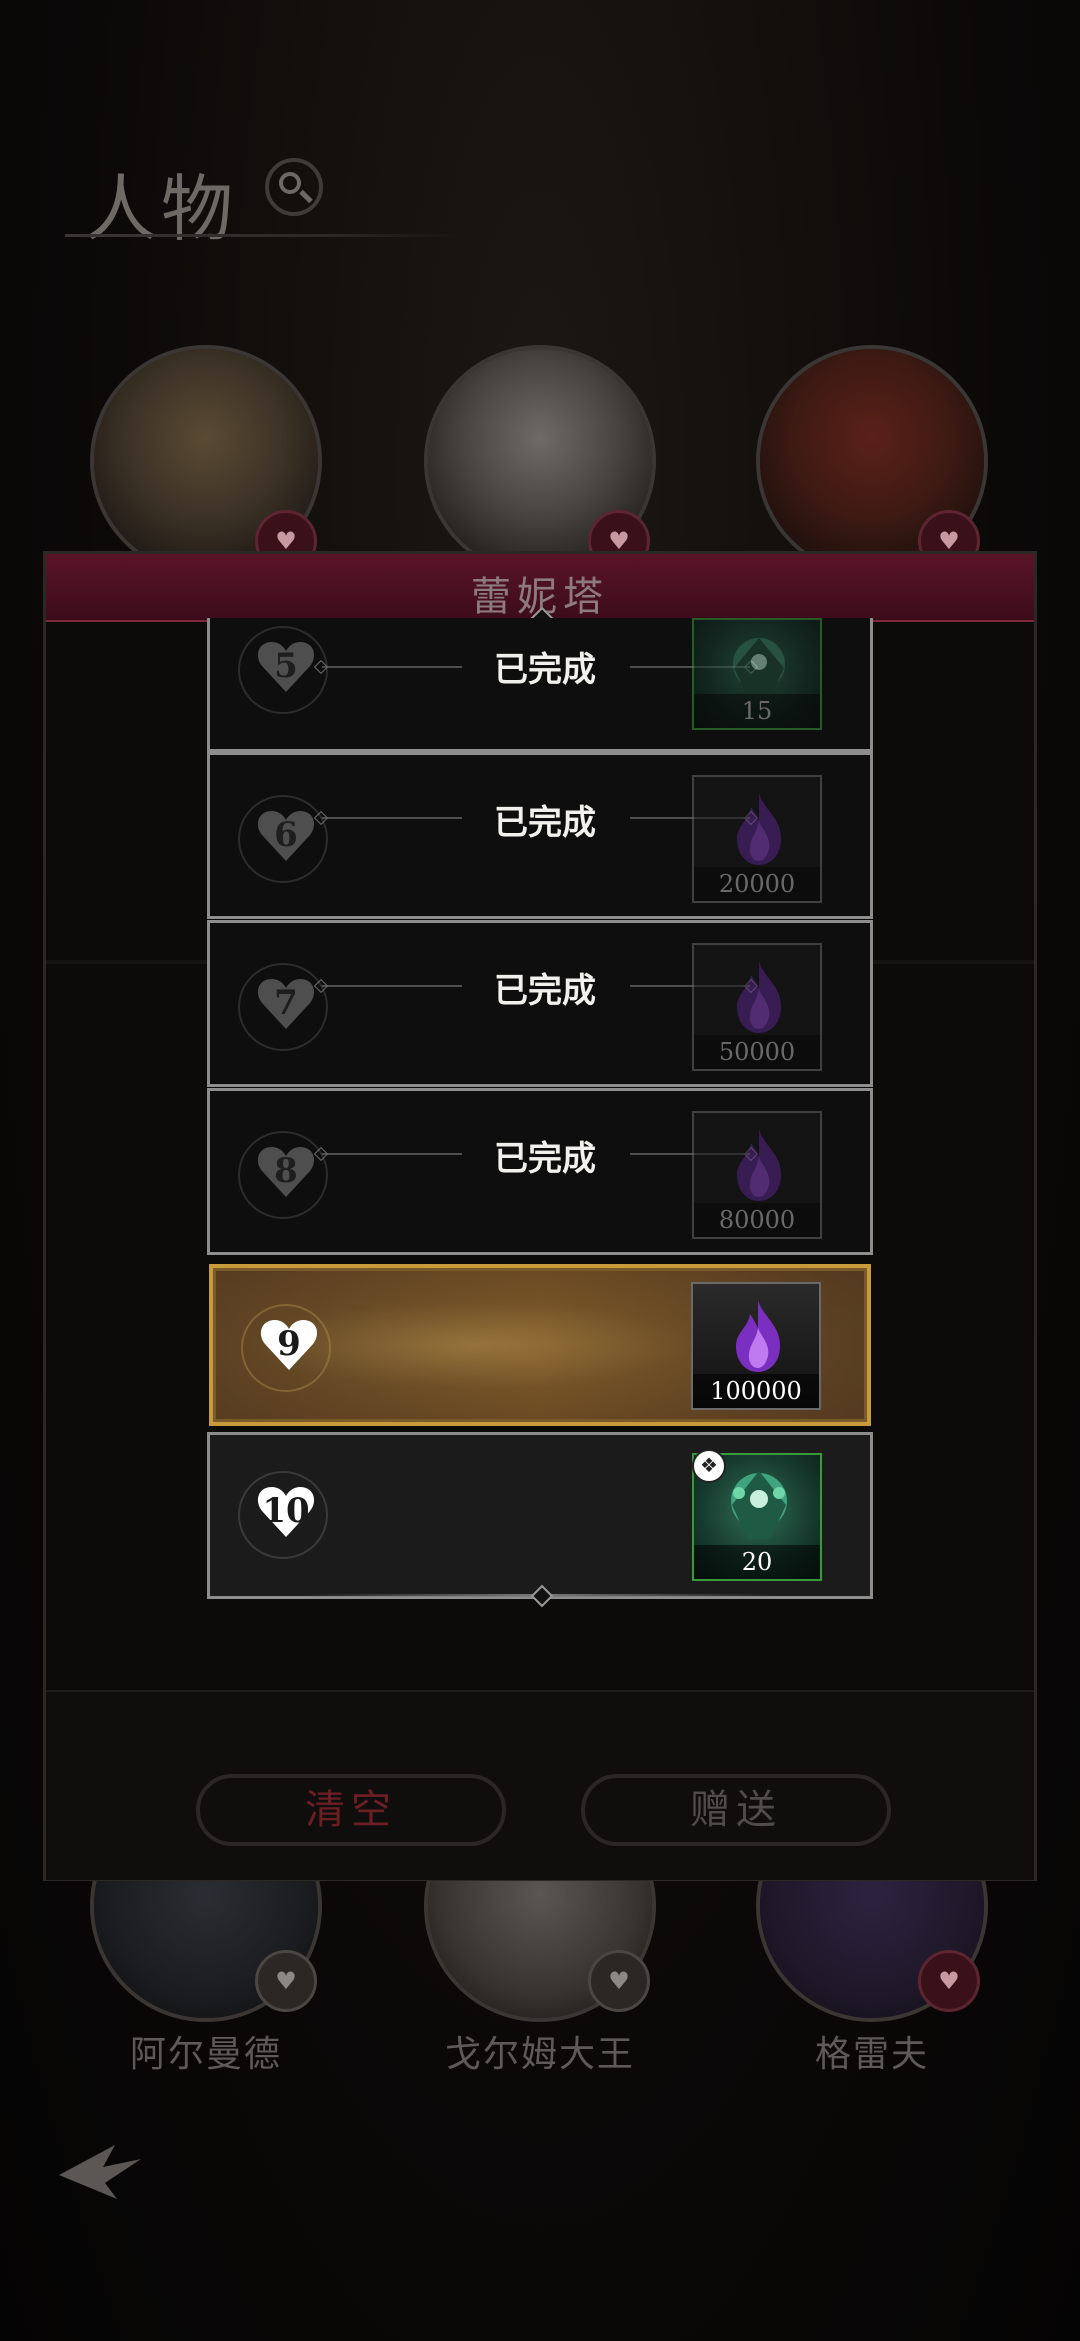  I want to click on reward-item: 15, so click(757, 674).